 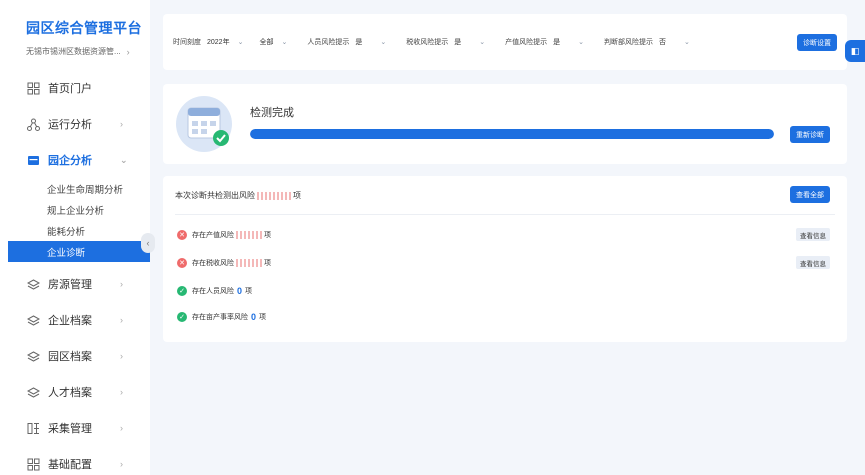 I want to click on diagnosis-settings-button: 诊断设置, so click(x=817, y=42).